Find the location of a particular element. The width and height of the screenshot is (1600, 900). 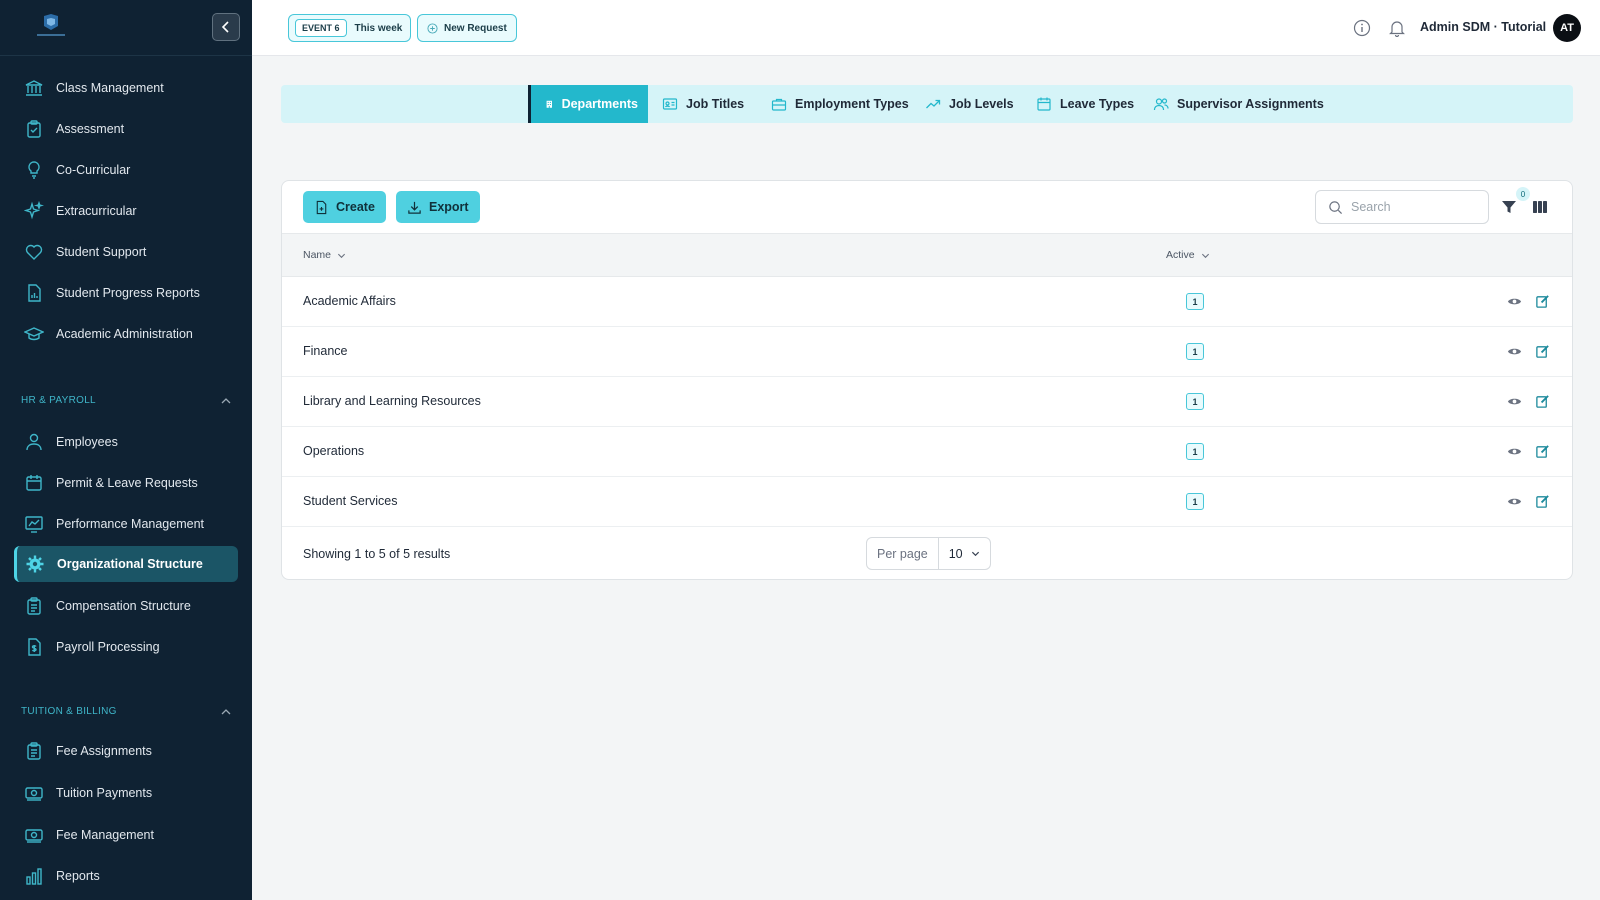

table-row: Library and Learning Resources 1 is located at coordinates (927, 402).